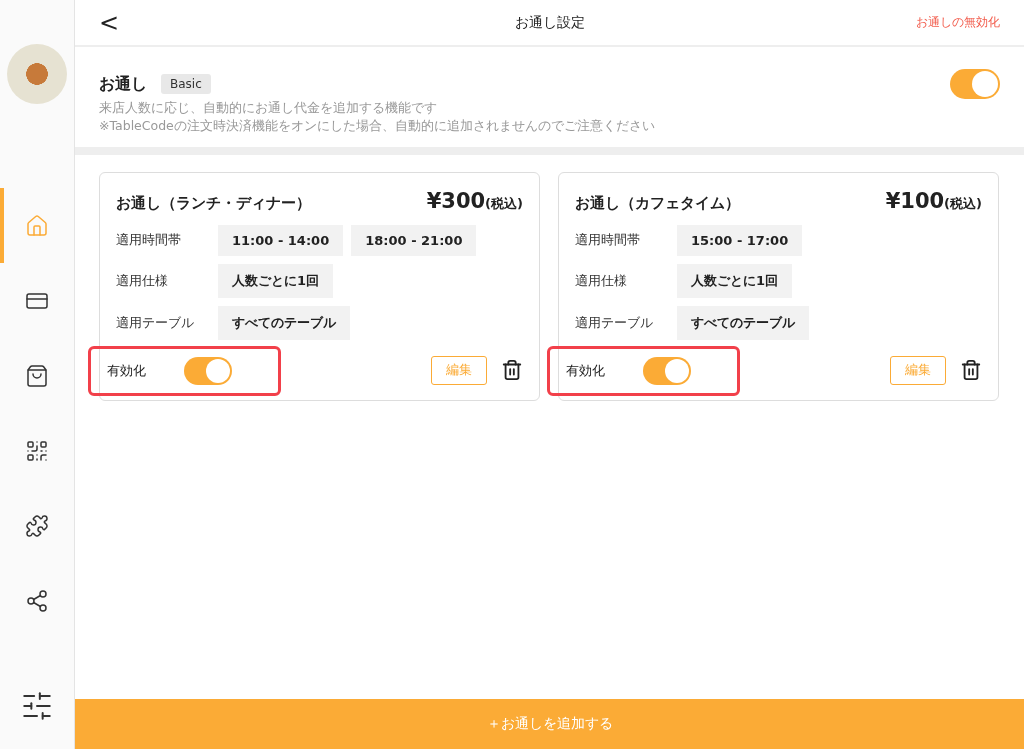 The height and width of the screenshot is (749, 1024). I want to click on feature-title: お通し, so click(123, 84).